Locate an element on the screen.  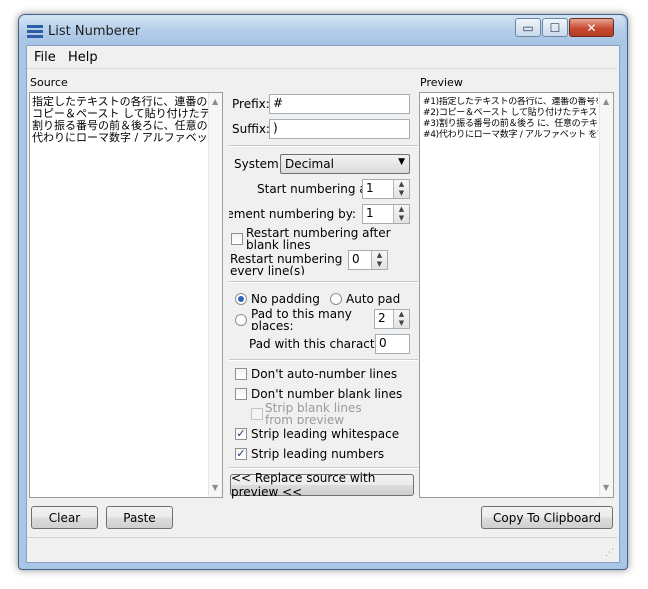
pad-places-spinner: 2 ▲ ▼ is located at coordinates (392, 319).